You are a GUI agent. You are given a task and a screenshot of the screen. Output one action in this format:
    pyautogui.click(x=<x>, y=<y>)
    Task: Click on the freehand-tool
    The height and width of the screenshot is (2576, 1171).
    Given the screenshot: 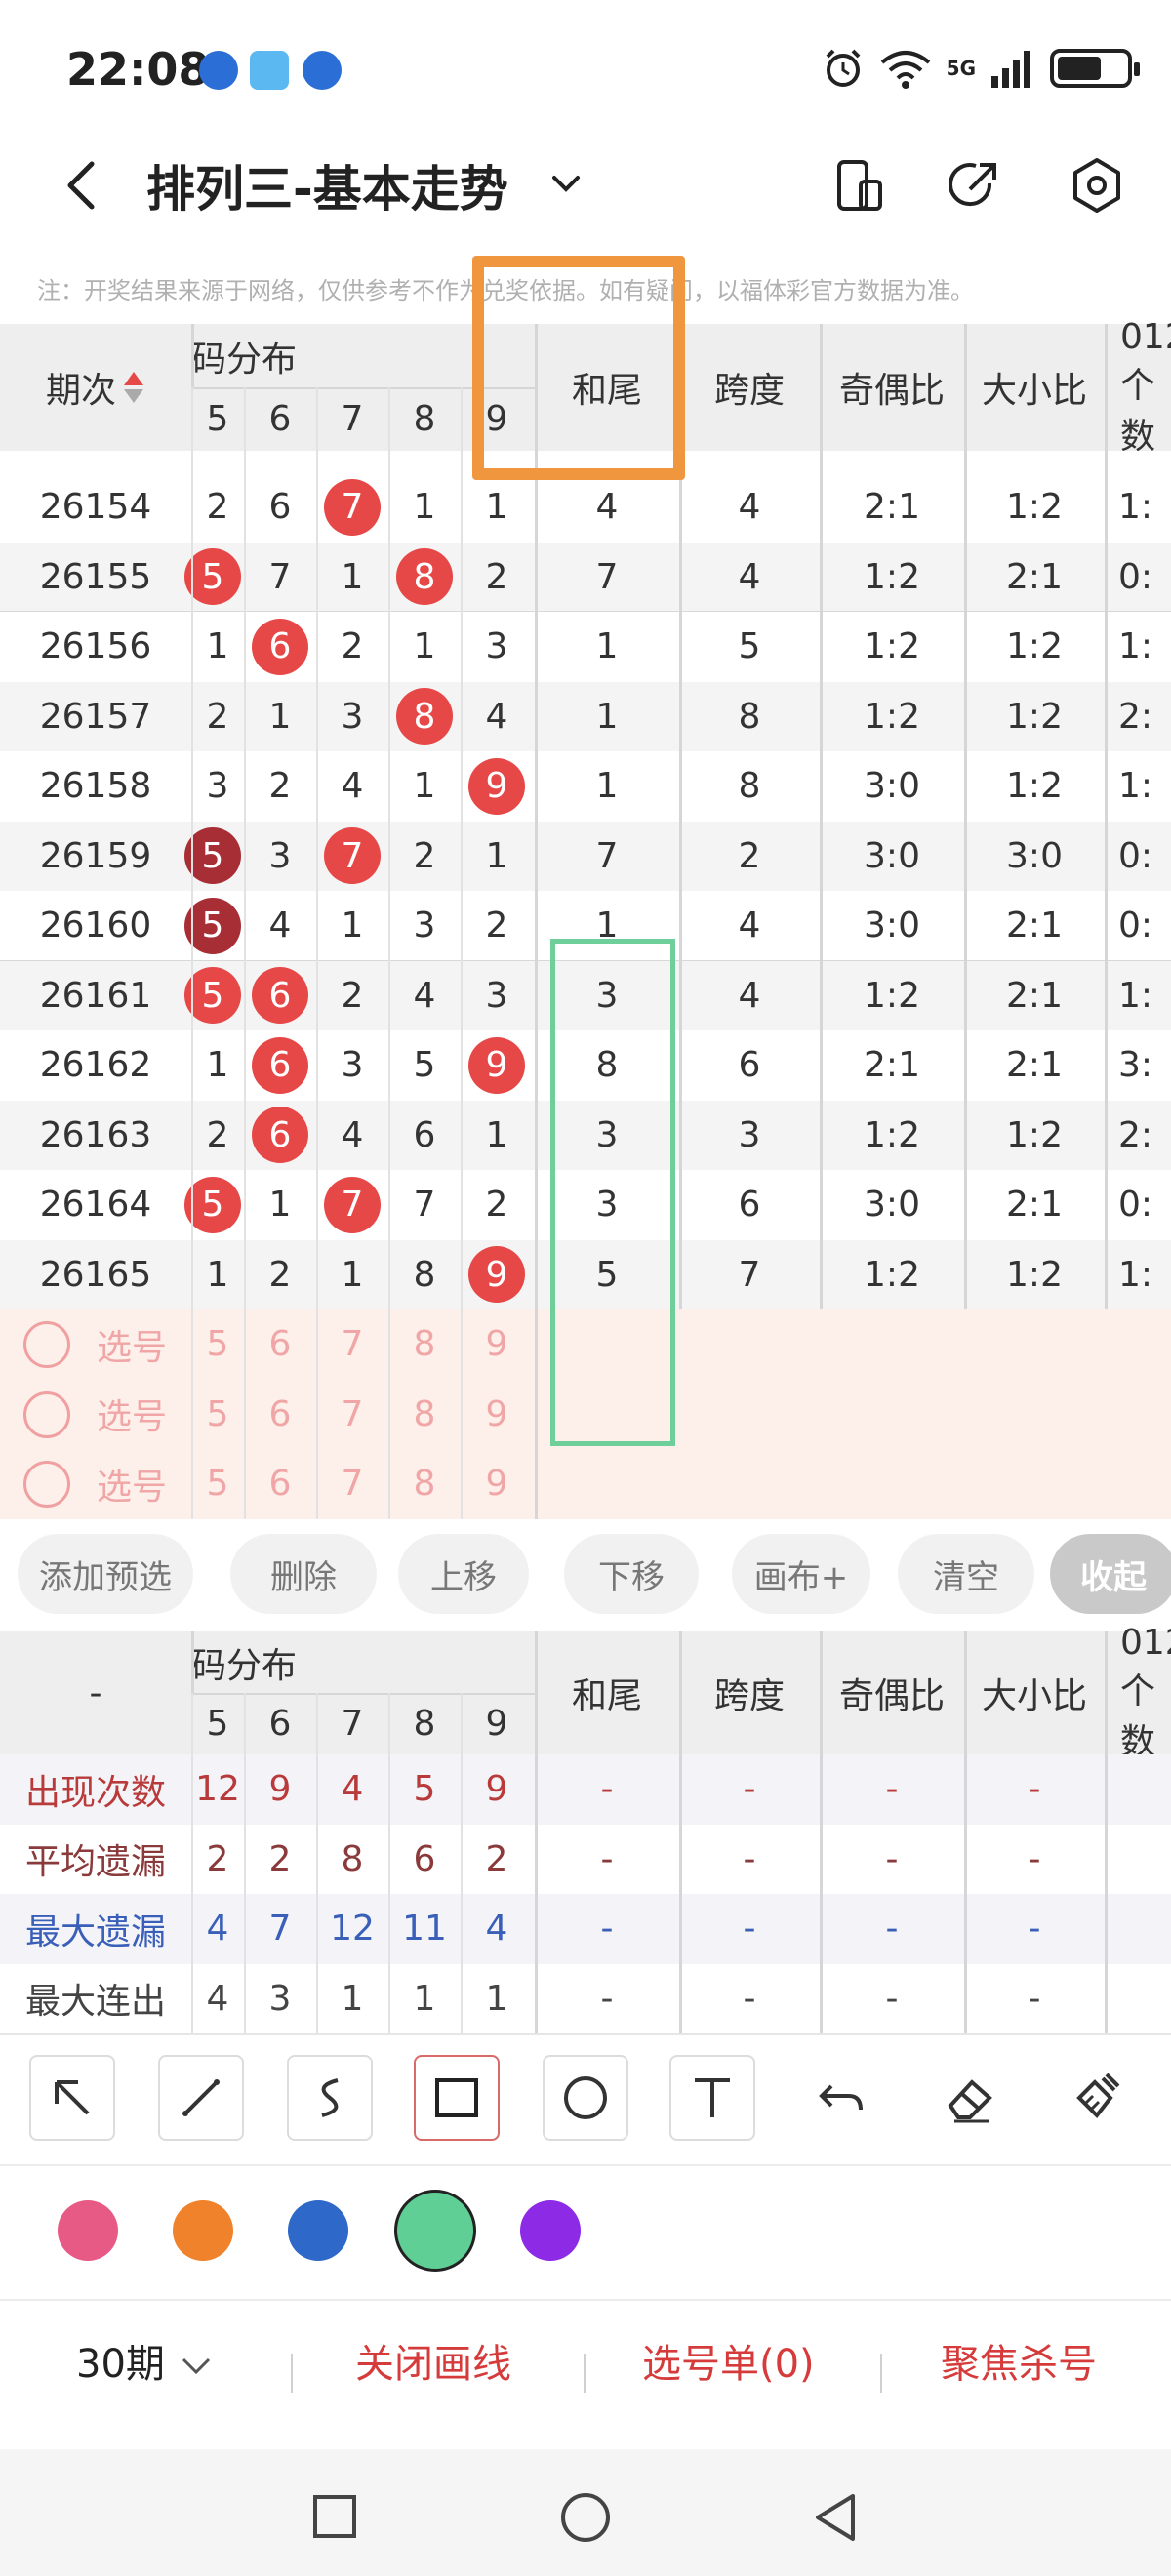 What is the action you would take?
    pyautogui.click(x=330, y=2098)
    